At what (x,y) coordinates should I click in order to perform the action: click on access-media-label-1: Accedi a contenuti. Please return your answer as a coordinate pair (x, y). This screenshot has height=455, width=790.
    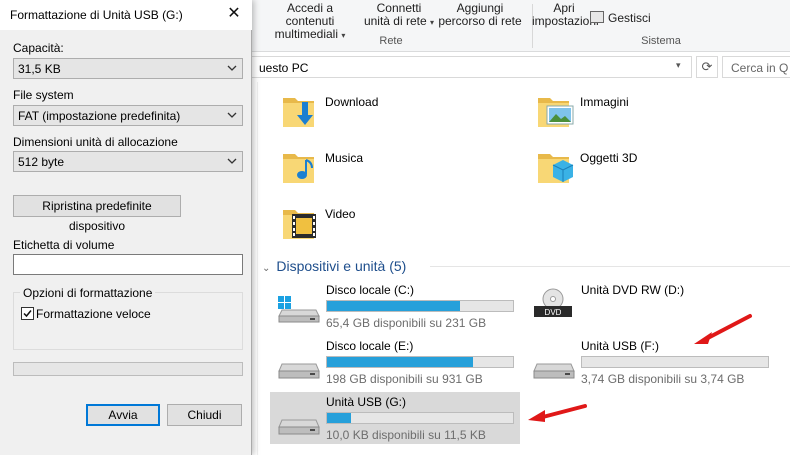
    Looking at the image, I should click on (310, 14).